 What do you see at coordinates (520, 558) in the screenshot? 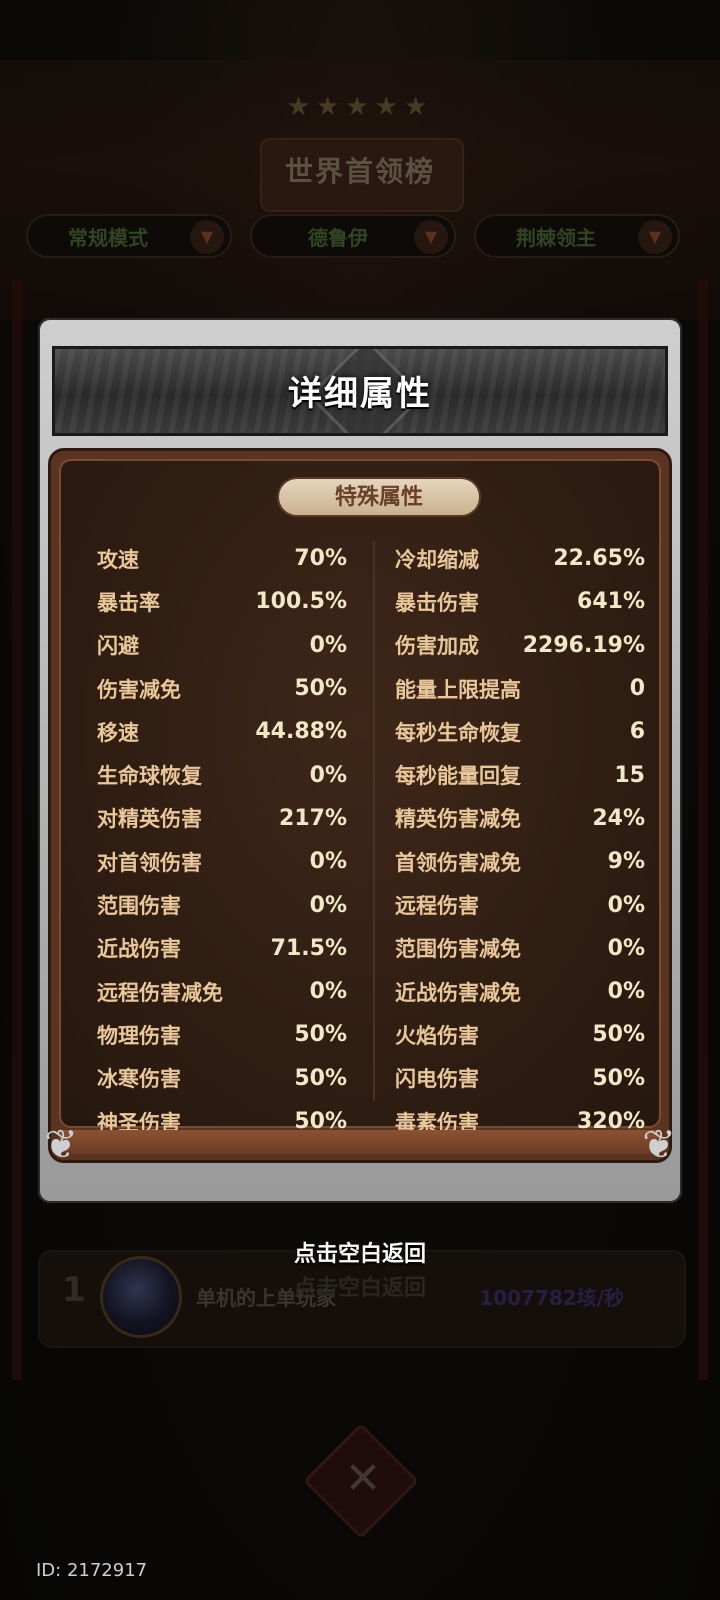
I see `stat-row: 冷却缩减 22.65%` at bounding box center [520, 558].